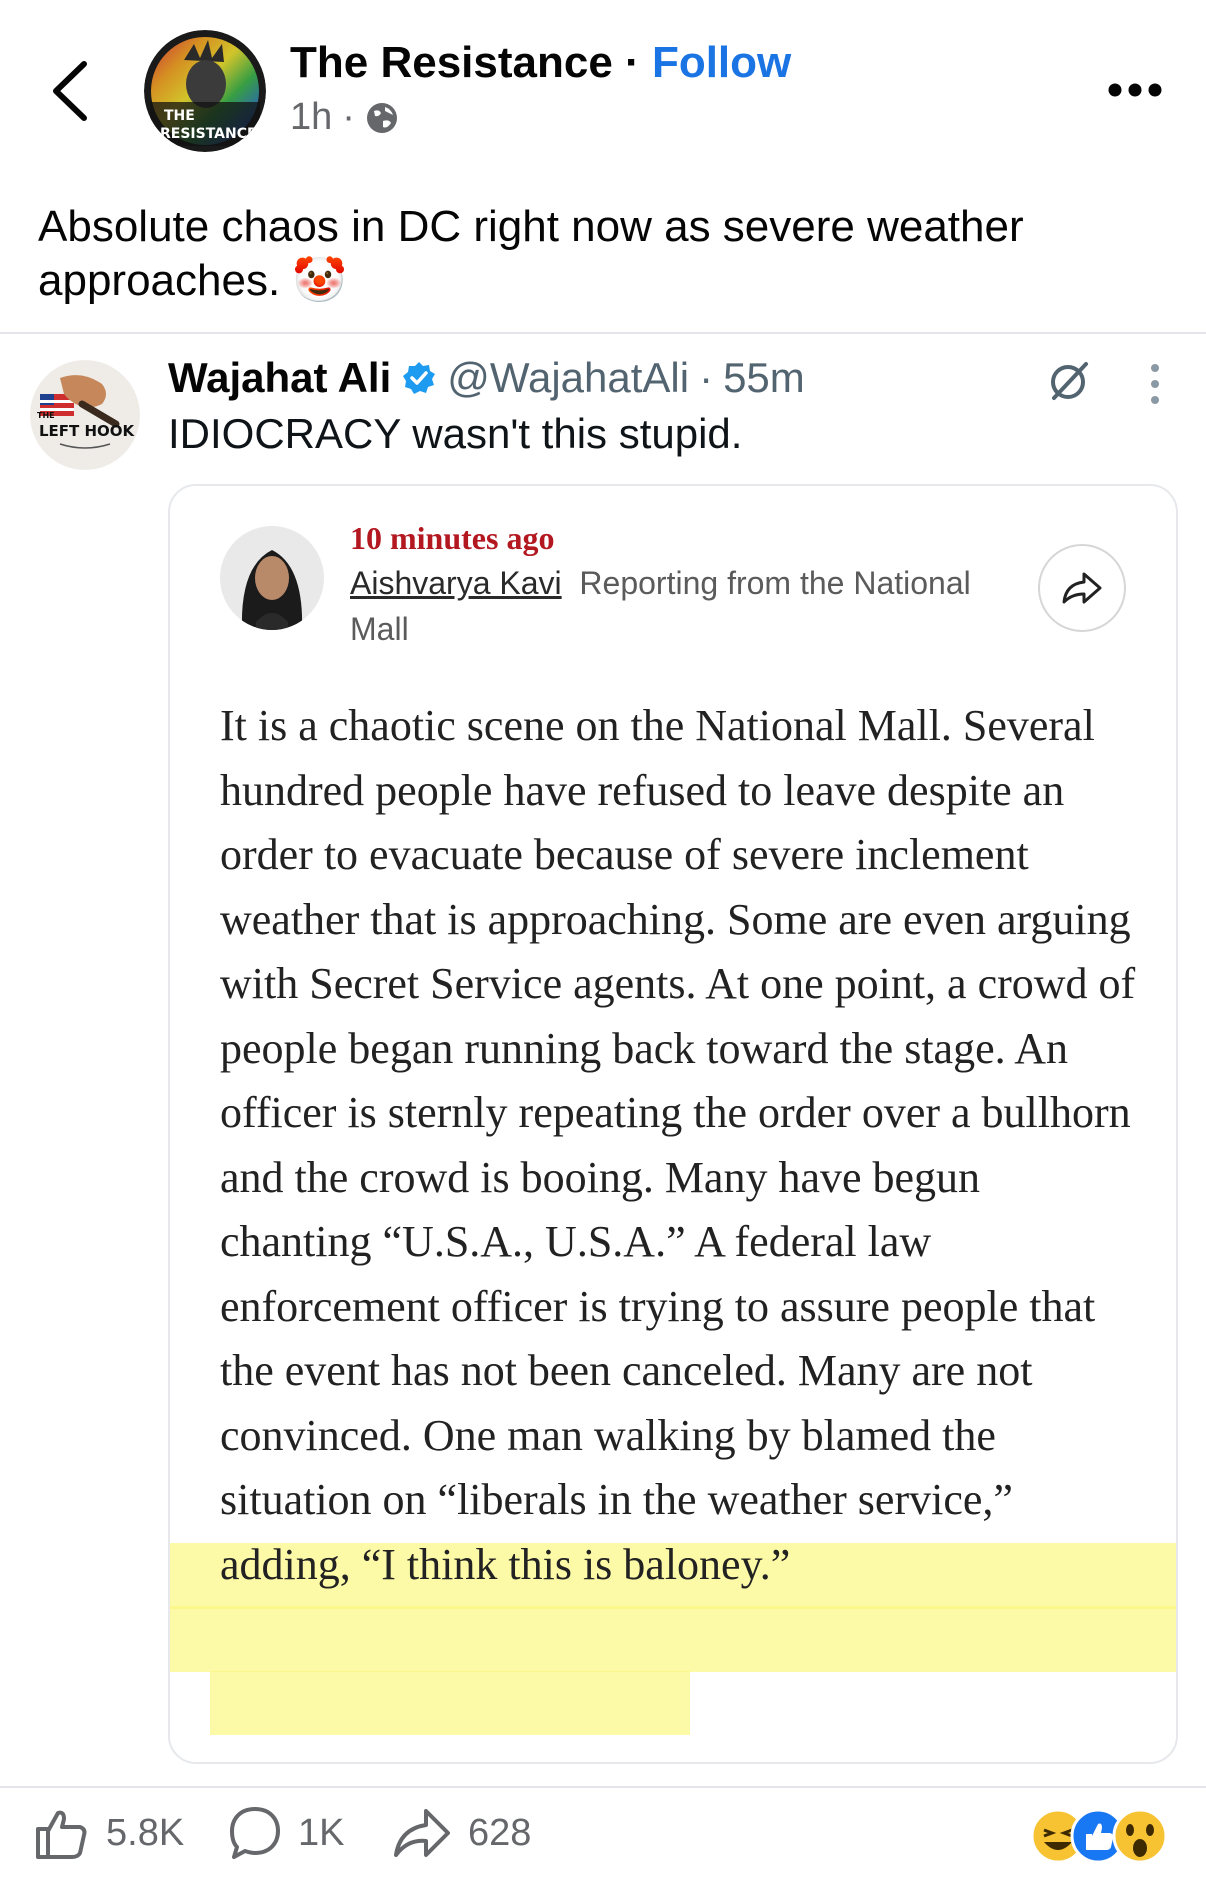 The image size is (1206, 1886). I want to click on comment-bubble-icon, so click(255, 1833).